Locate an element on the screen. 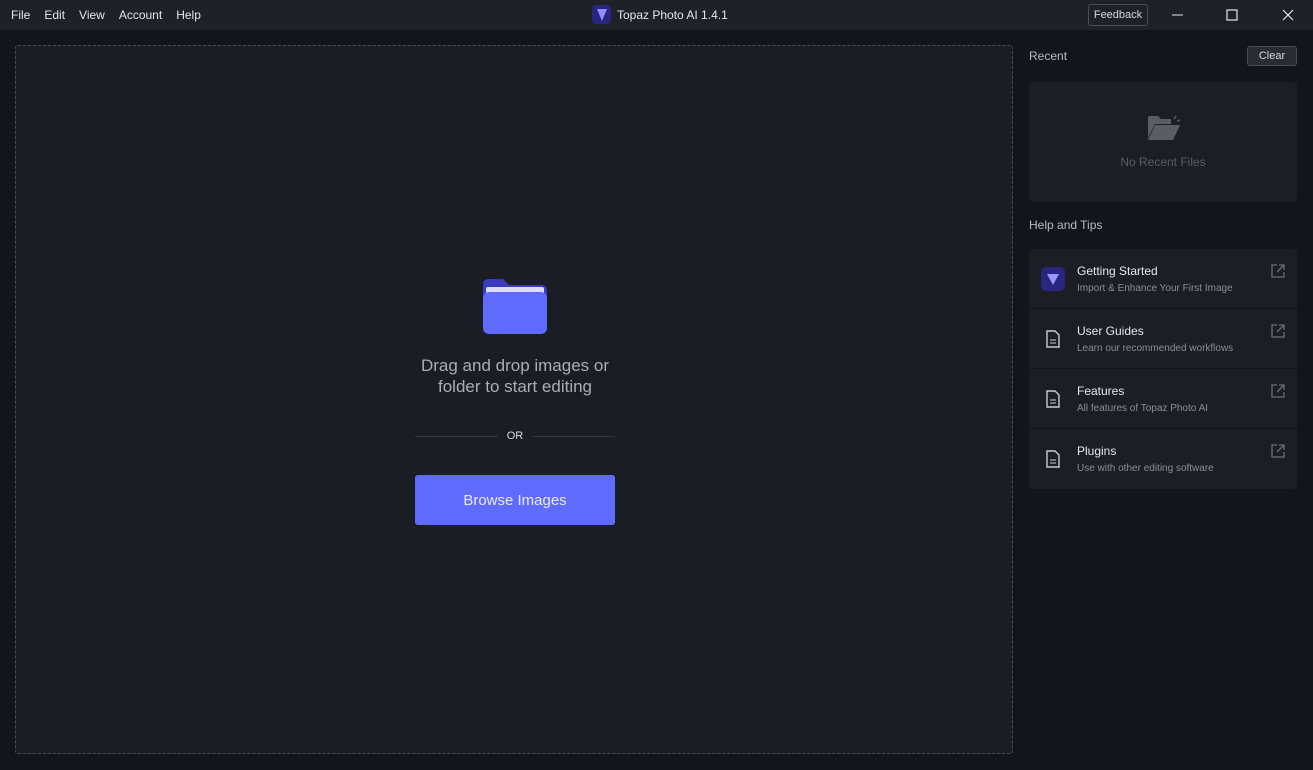 The height and width of the screenshot is (770, 1313). or-divider: OR is located at coordinates (515, 436).